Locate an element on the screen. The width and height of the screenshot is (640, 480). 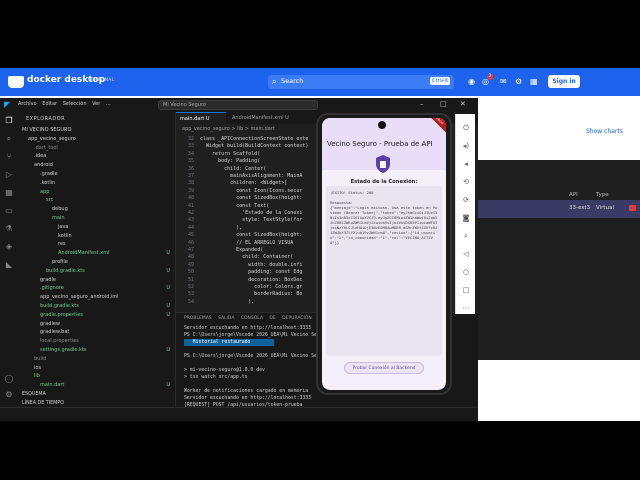
tree-item: kotlin is located at coordinates (96, 236).